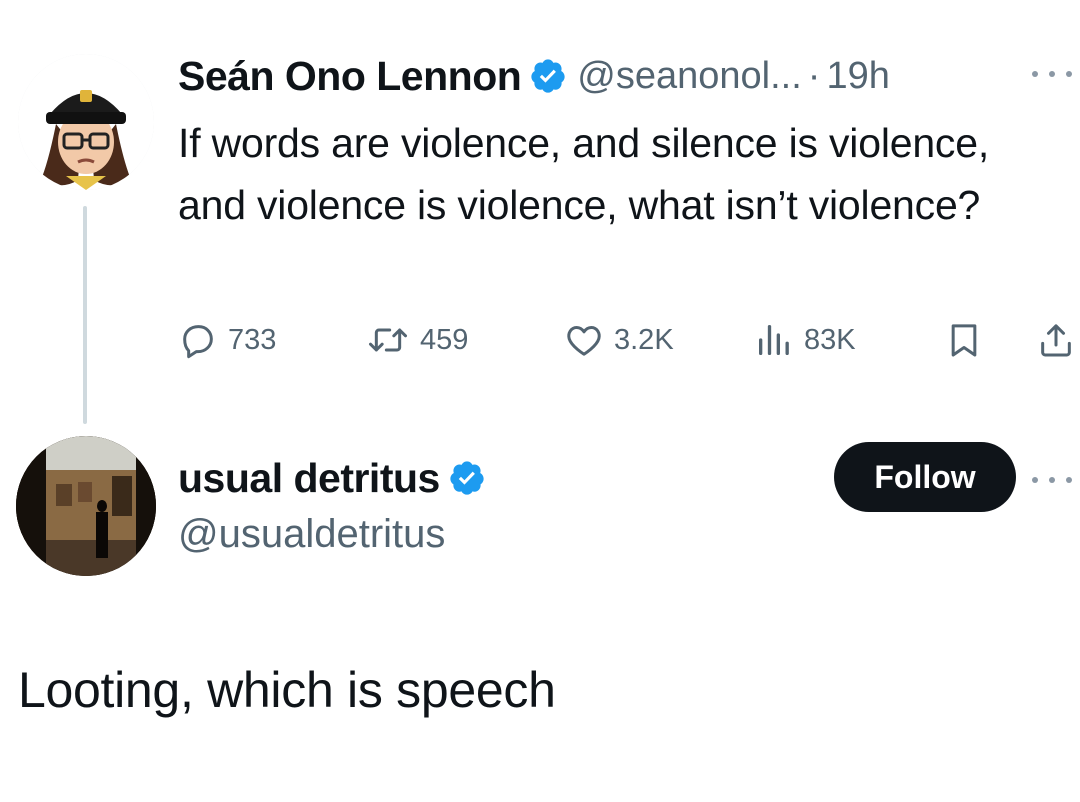  Describe the element at coordinates (584, 341) in the screenshot. I see `like-icon` at that location.